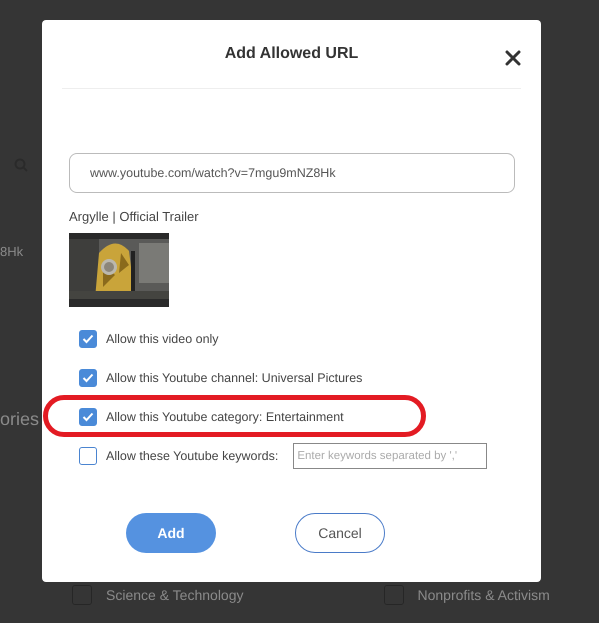 The image size is (599, 623). Describe the element at coordinates (340, 533) in the screenshot. I see `cancel-button: Cancel` at that location.